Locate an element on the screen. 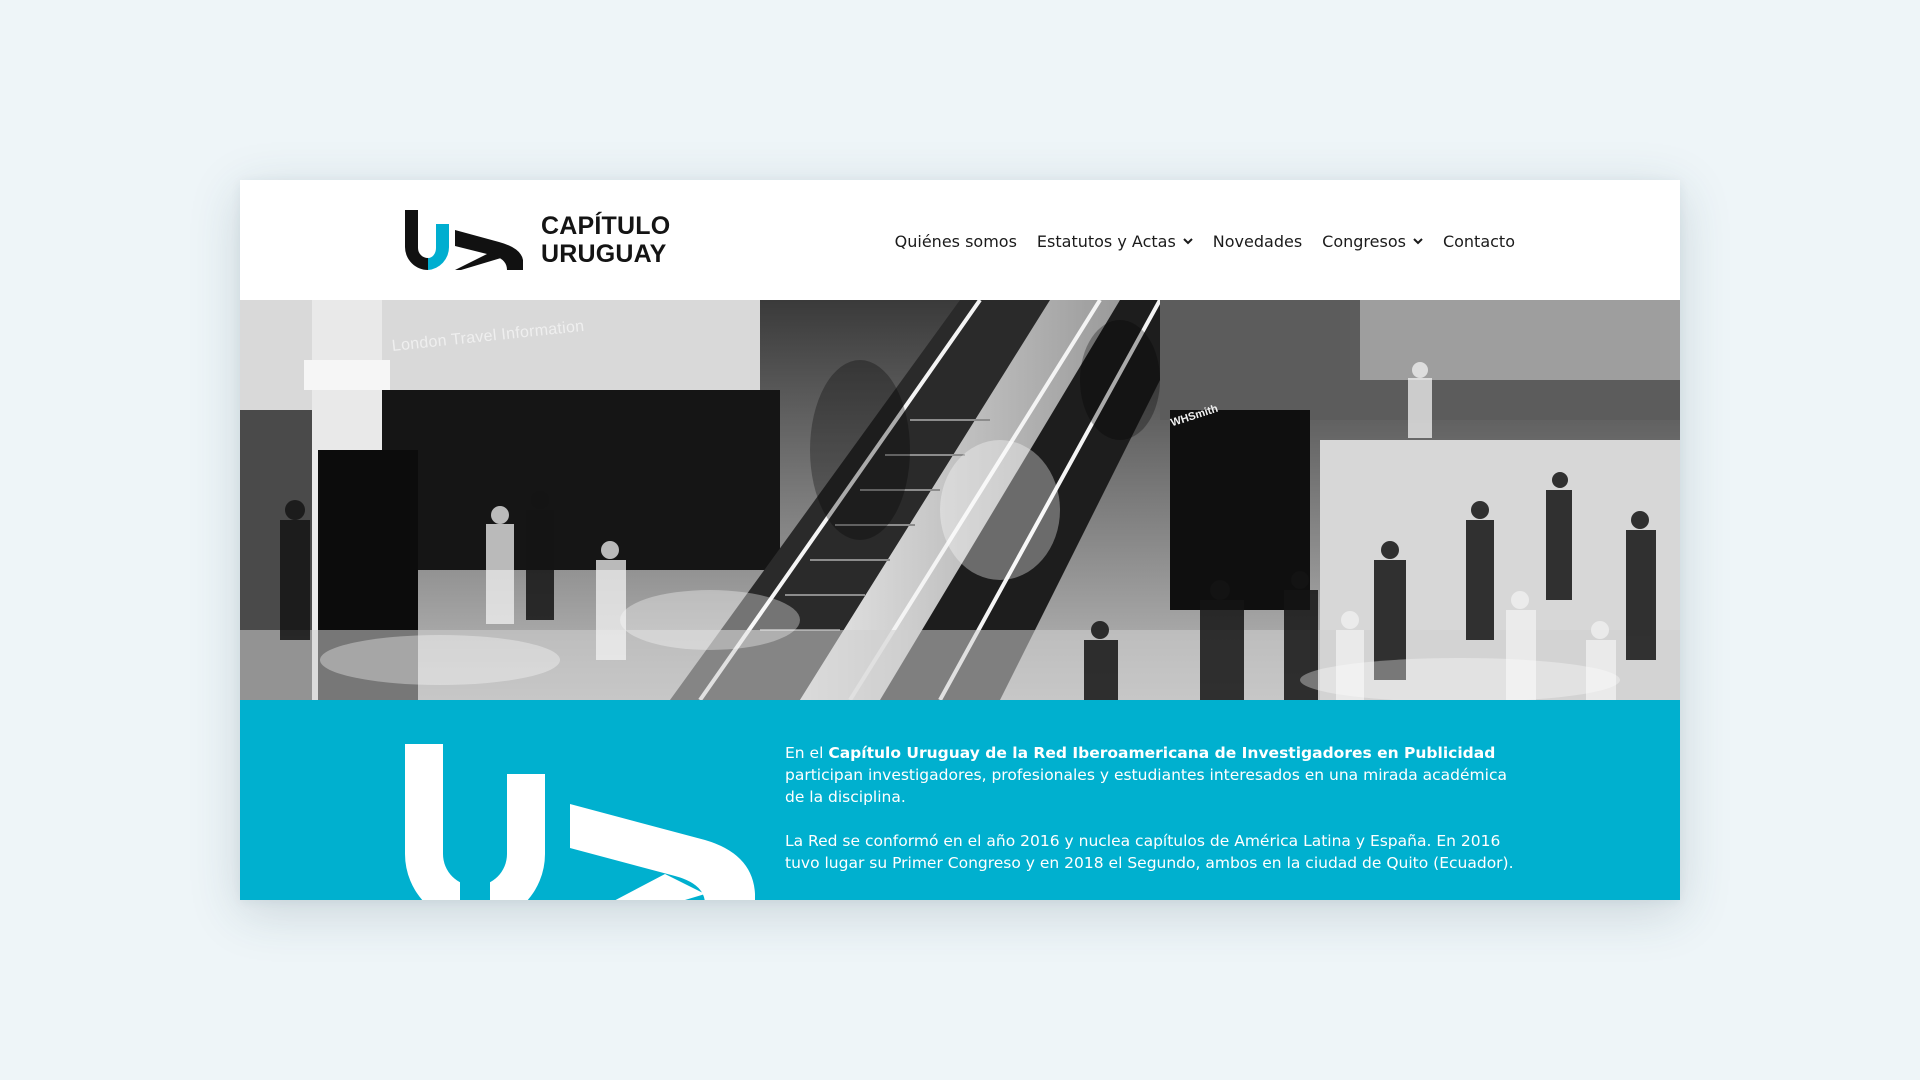 Image resolution: width=1920 pixels, height=1080 pixels. nav-item-contacto: Contacto is located at coordinates (1479, 241).